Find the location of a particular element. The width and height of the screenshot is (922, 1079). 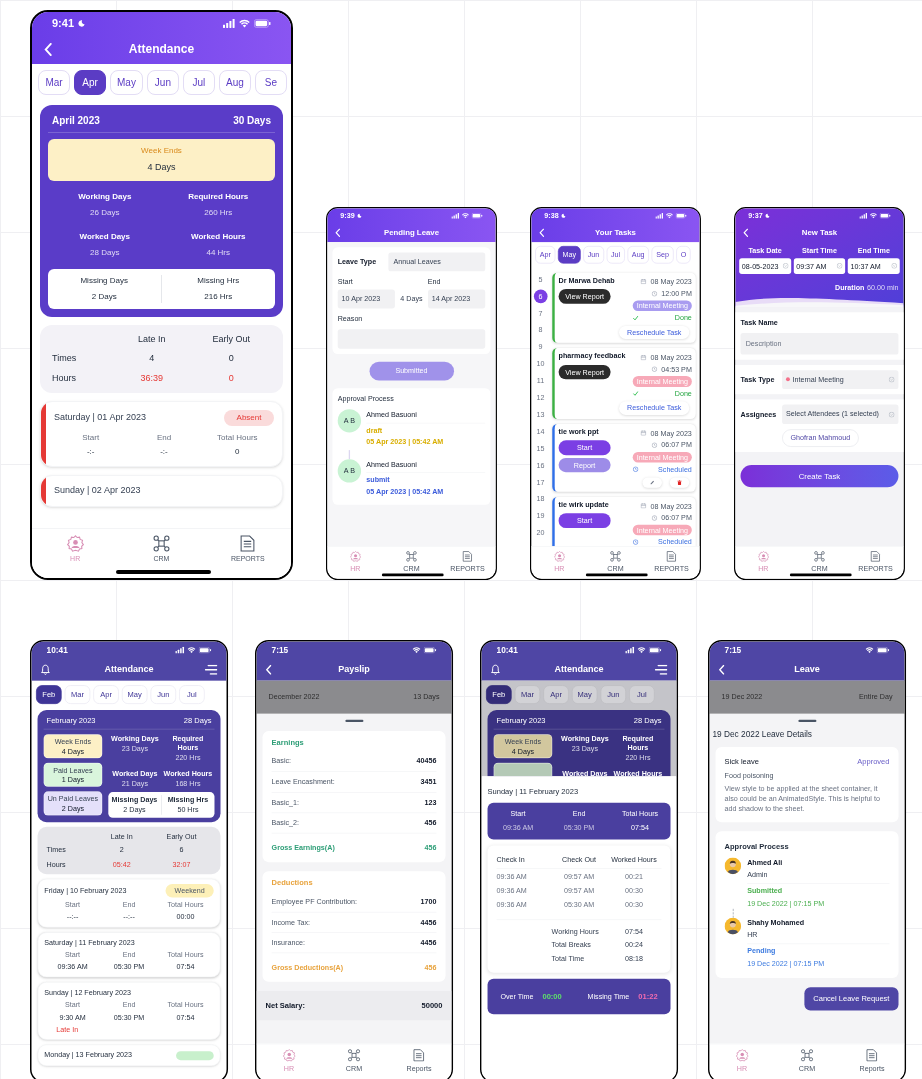

day-title: Sunday | 02 Apr 2023 is located at coordinates (97, 490).